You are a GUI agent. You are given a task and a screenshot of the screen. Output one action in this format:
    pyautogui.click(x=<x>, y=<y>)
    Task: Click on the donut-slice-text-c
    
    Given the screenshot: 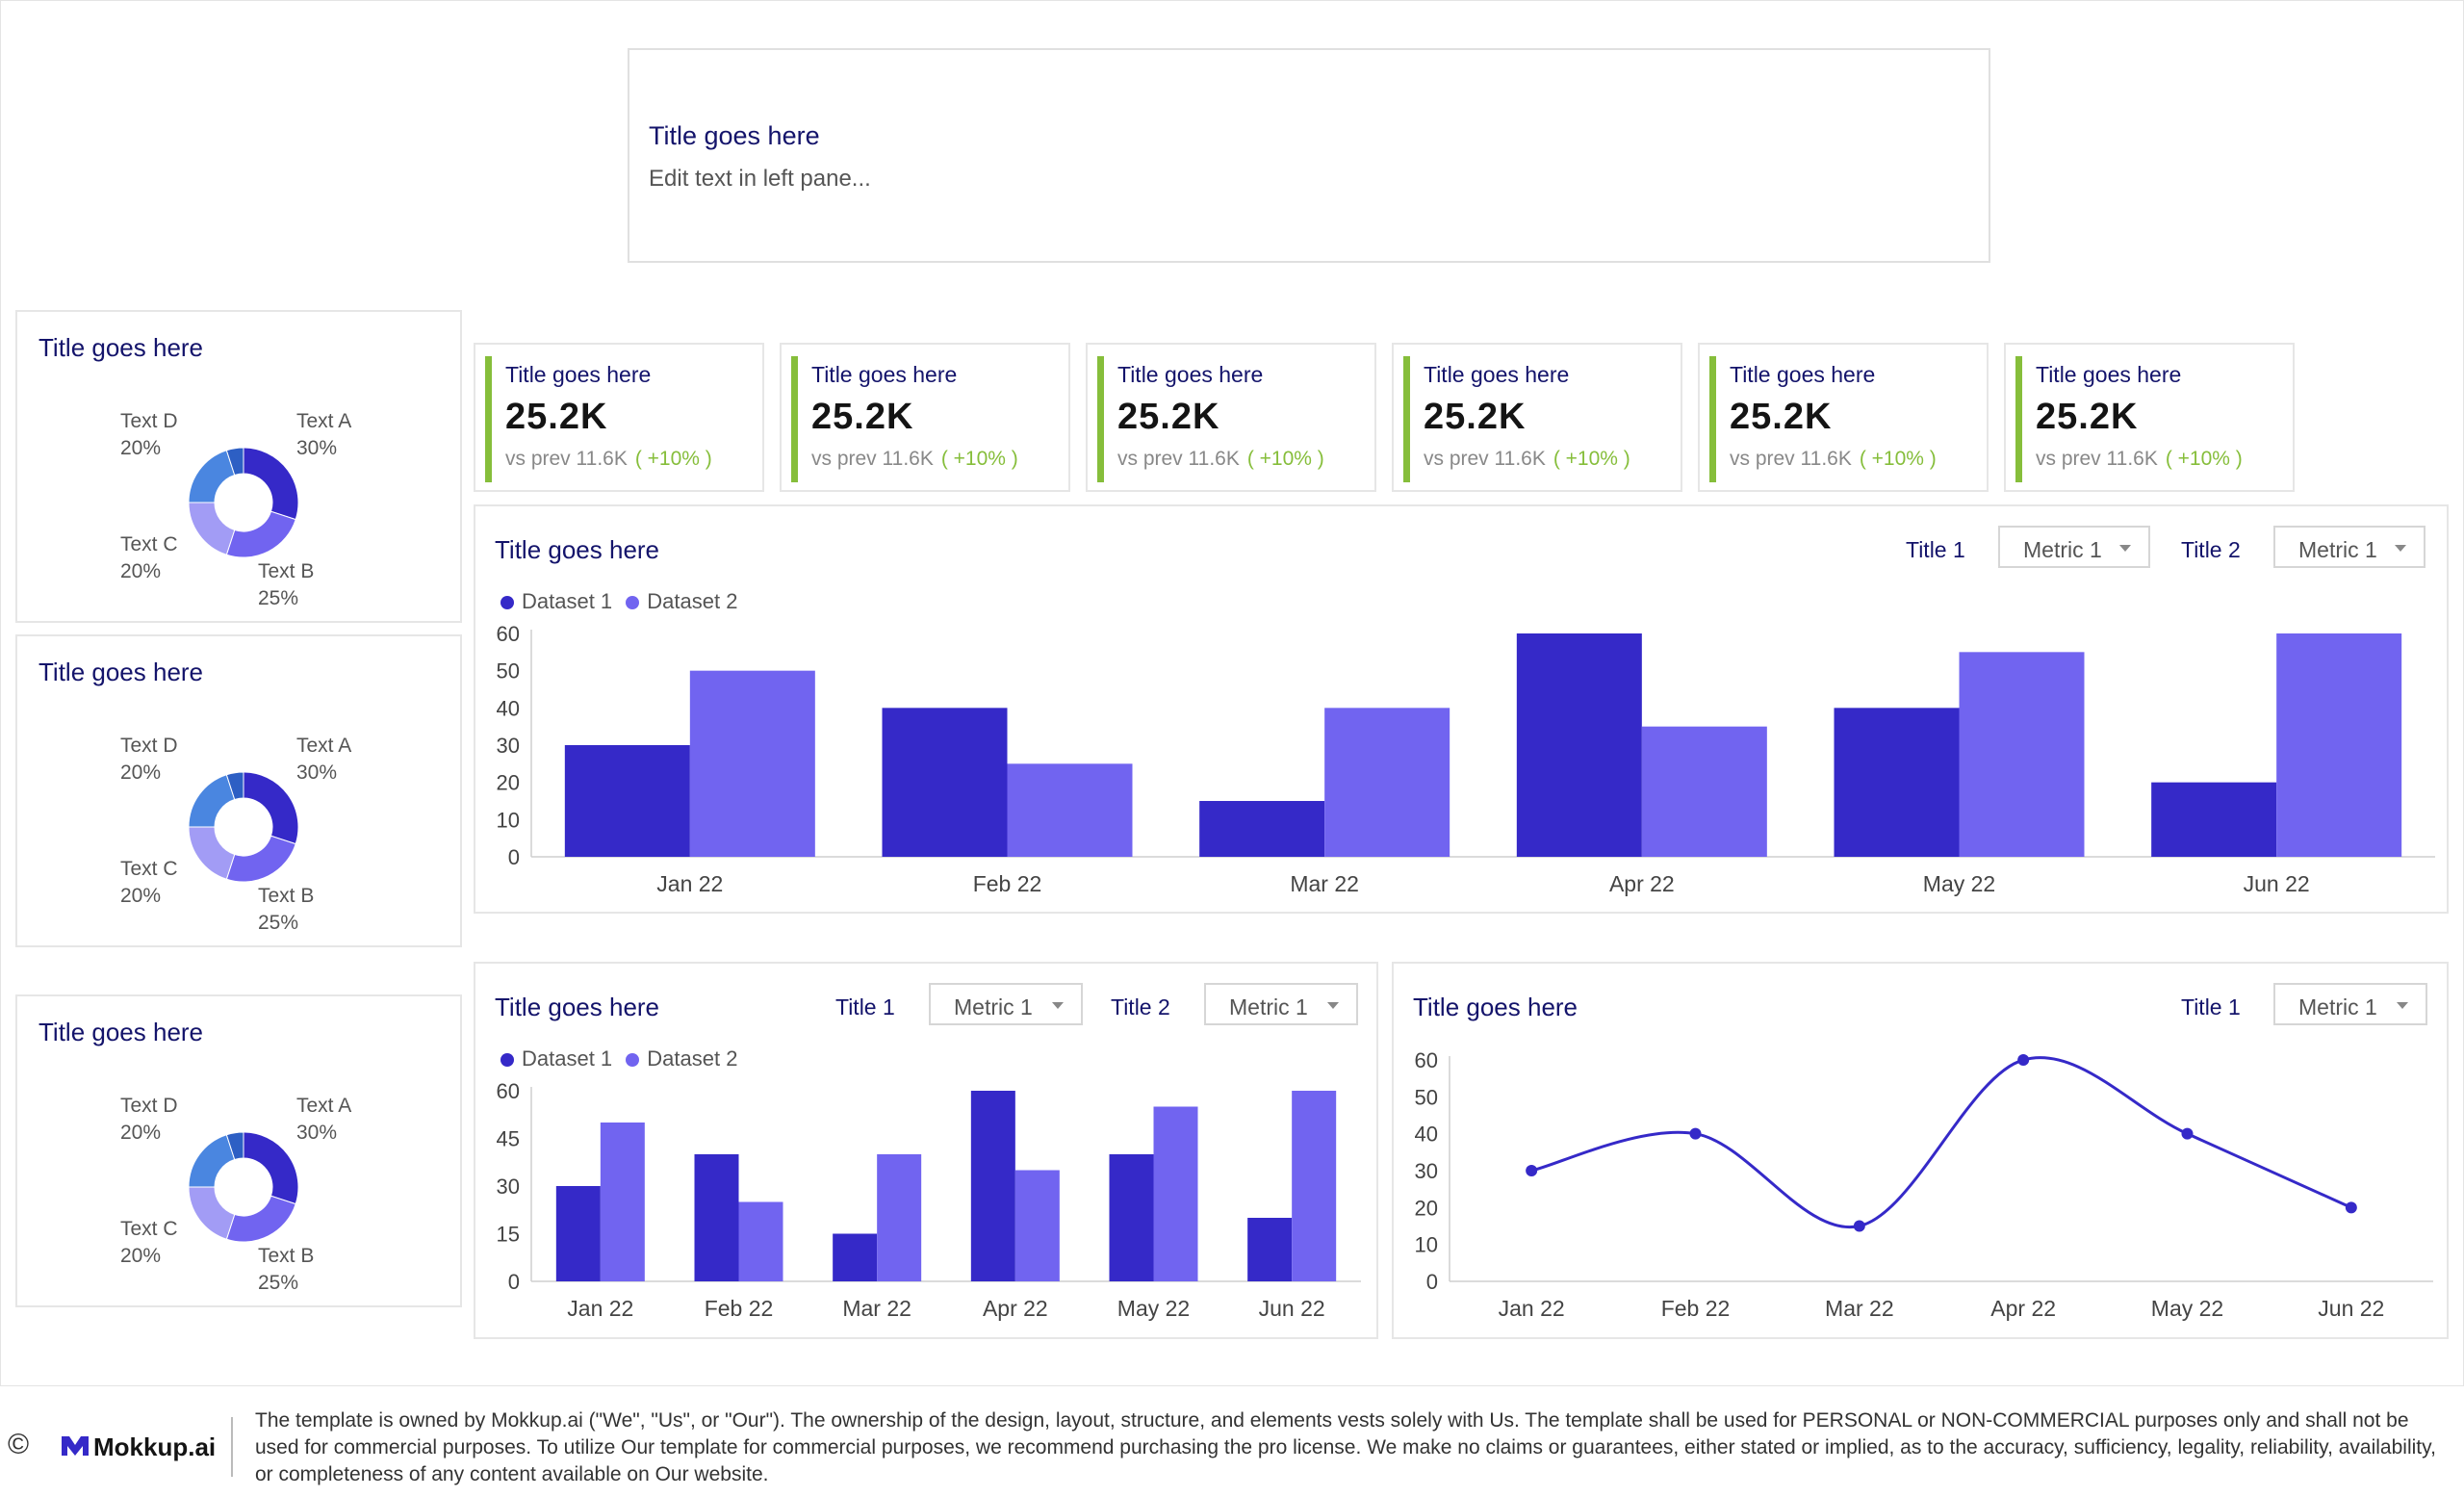 What is the action you would take?
    pyautogui.click(x=212, y=528)
    